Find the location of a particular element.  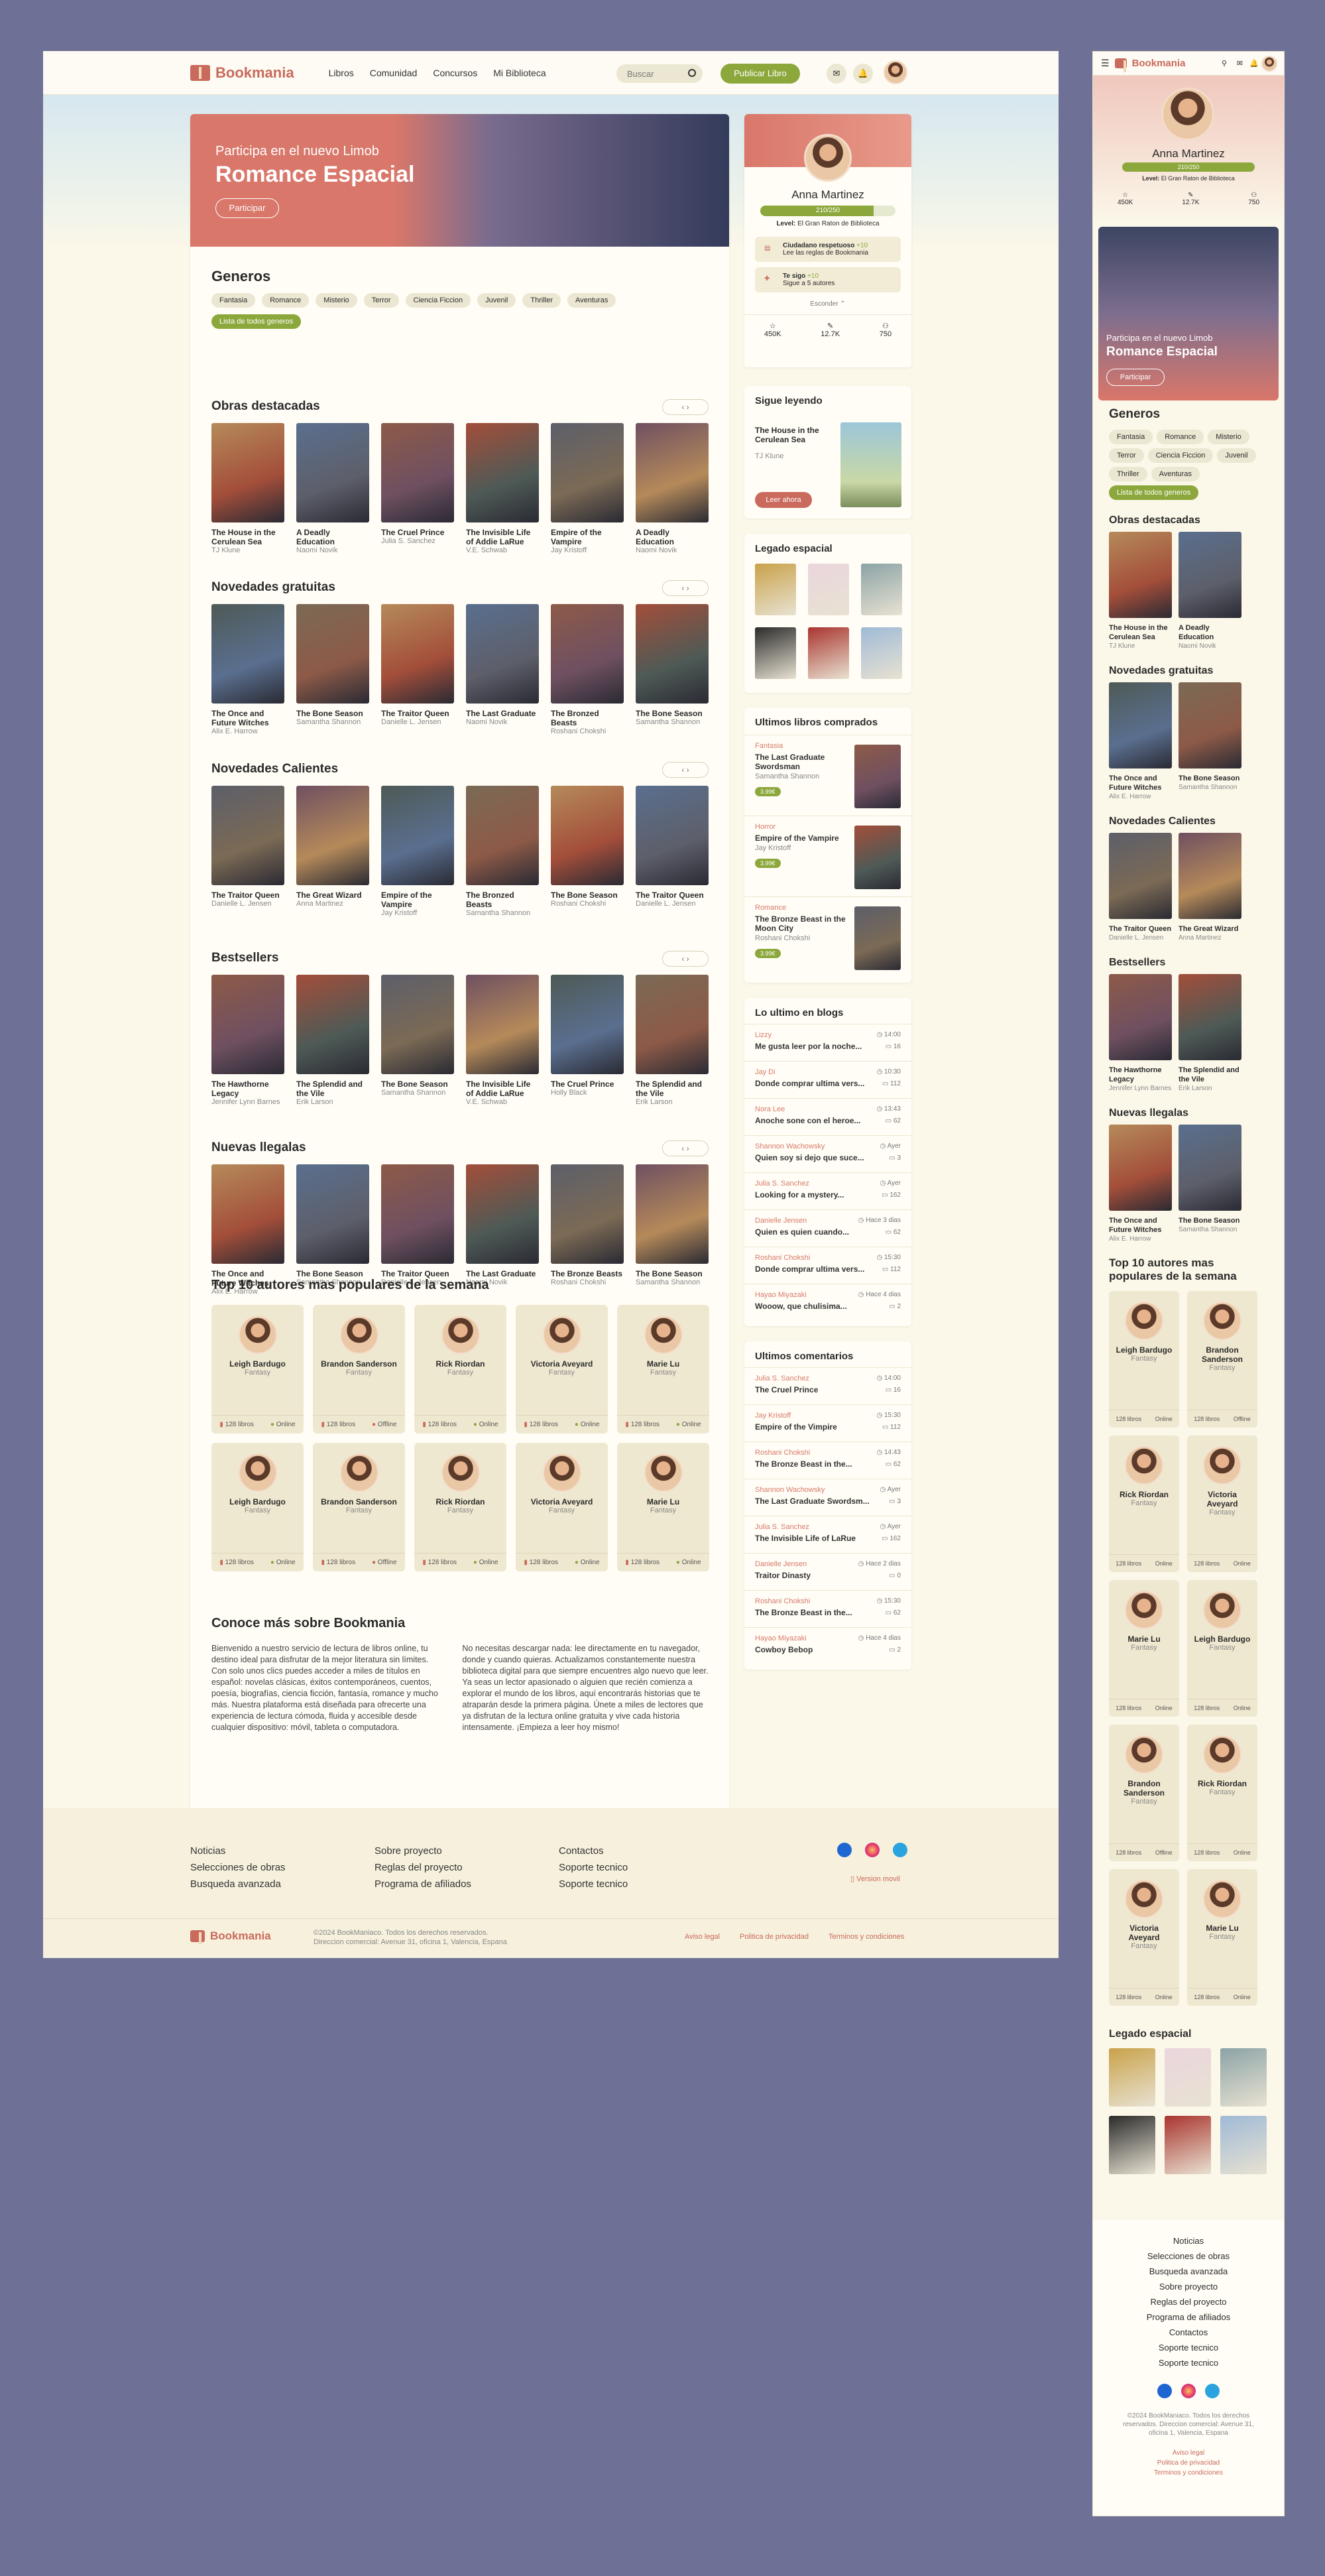

genre-chip: Romance is located at coordinates (286, 300).